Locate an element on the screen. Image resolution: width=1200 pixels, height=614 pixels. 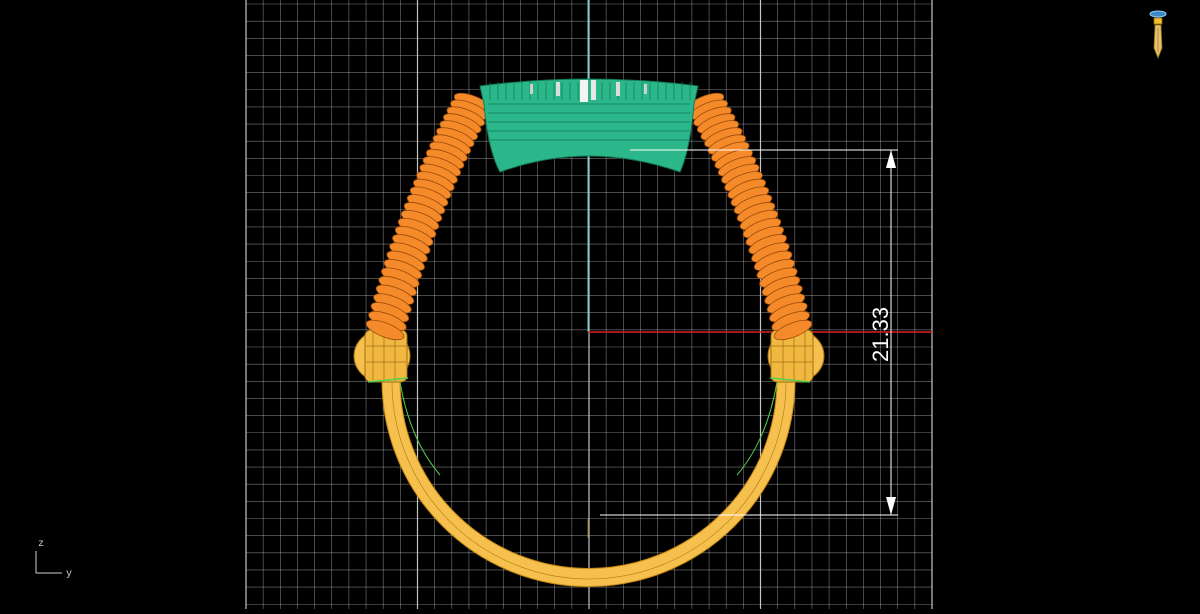
dimension-value: 21.33 is located at coordinates (880, 334).